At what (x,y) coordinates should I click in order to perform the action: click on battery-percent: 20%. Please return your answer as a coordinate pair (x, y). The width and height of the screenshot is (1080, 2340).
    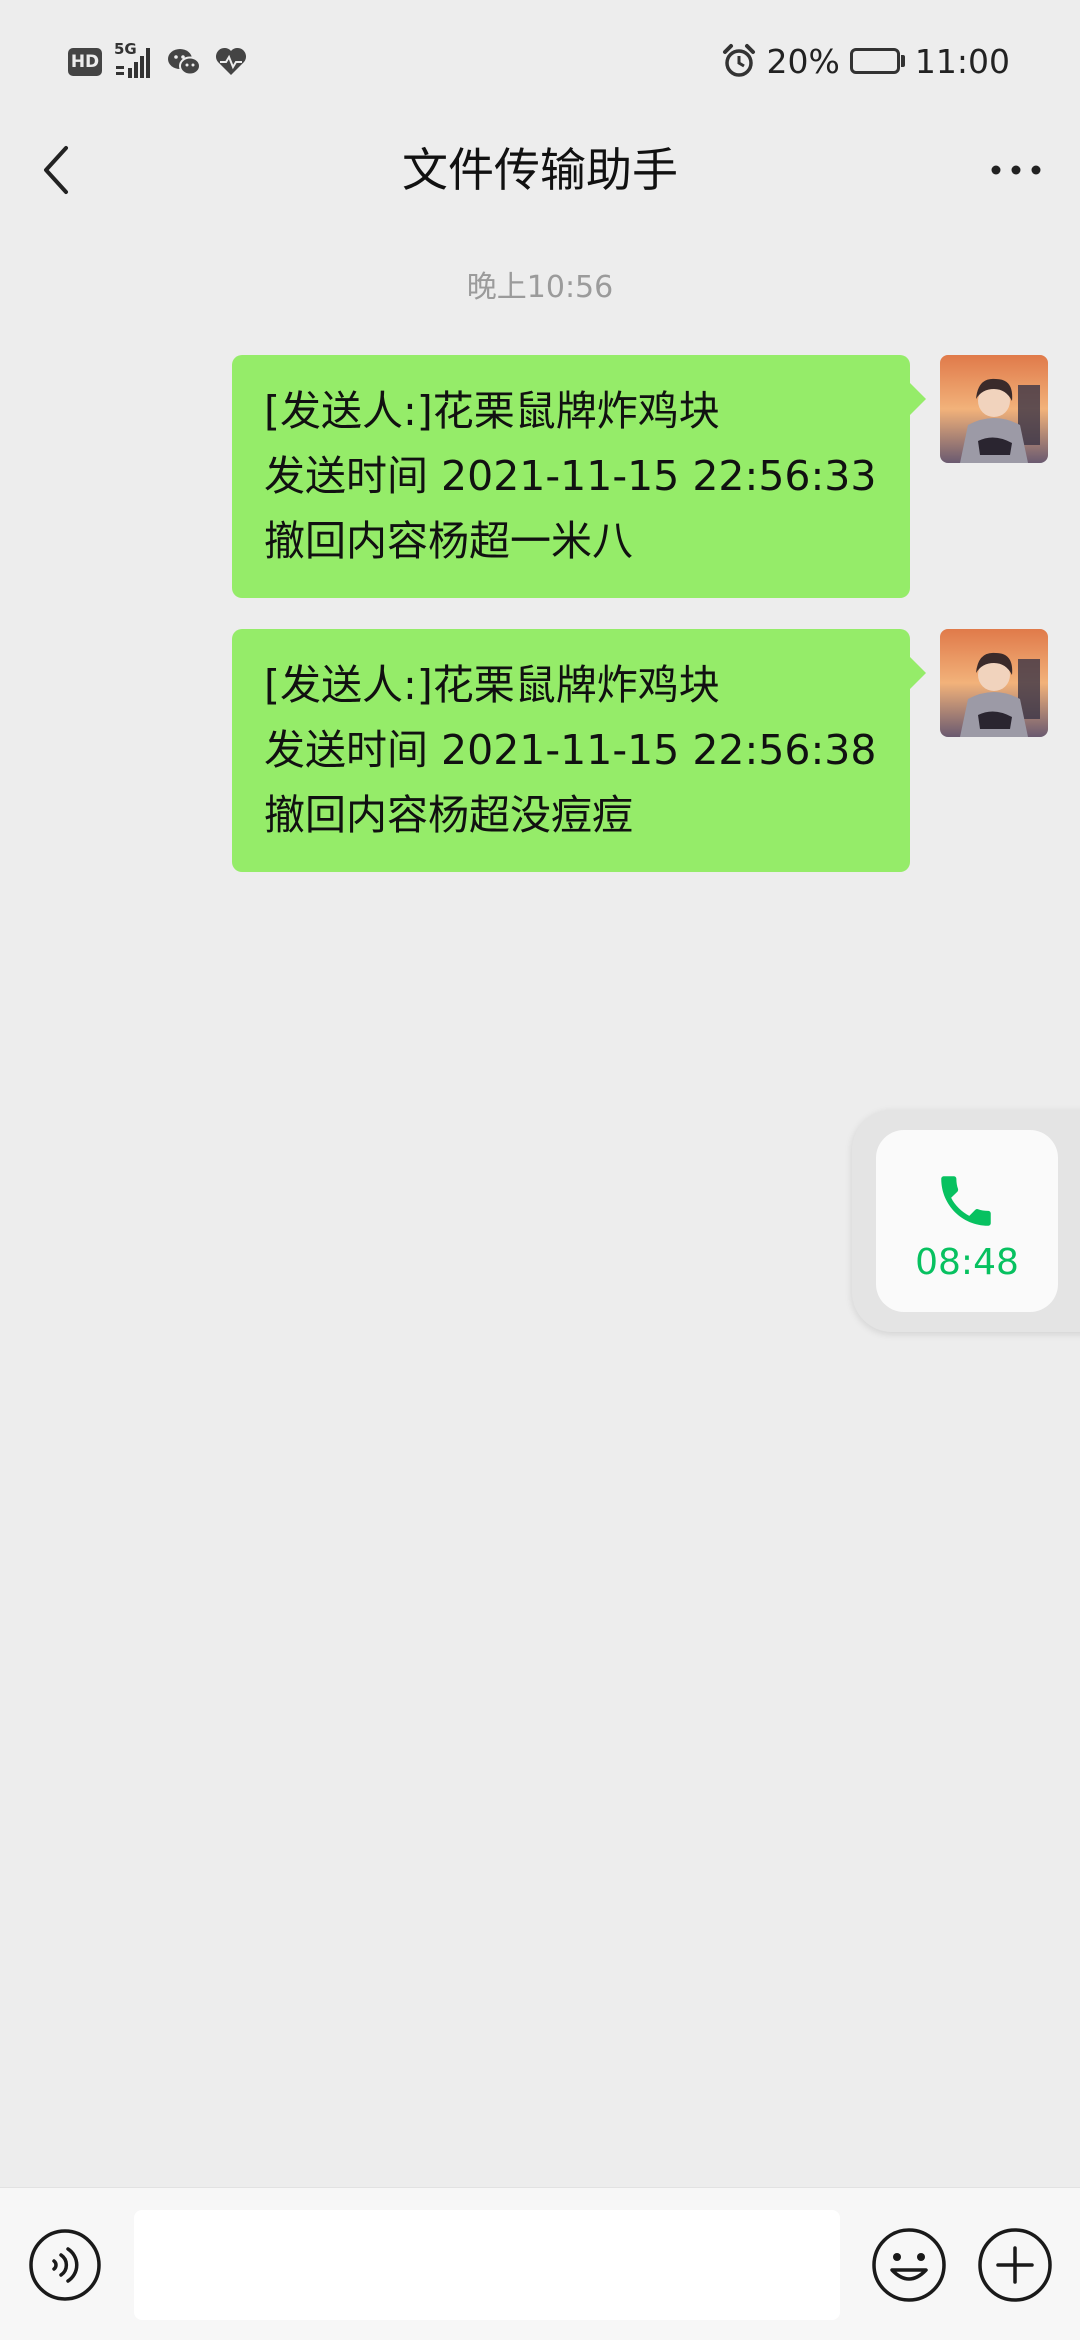
    Looking at the image, I should click on (803, 61).